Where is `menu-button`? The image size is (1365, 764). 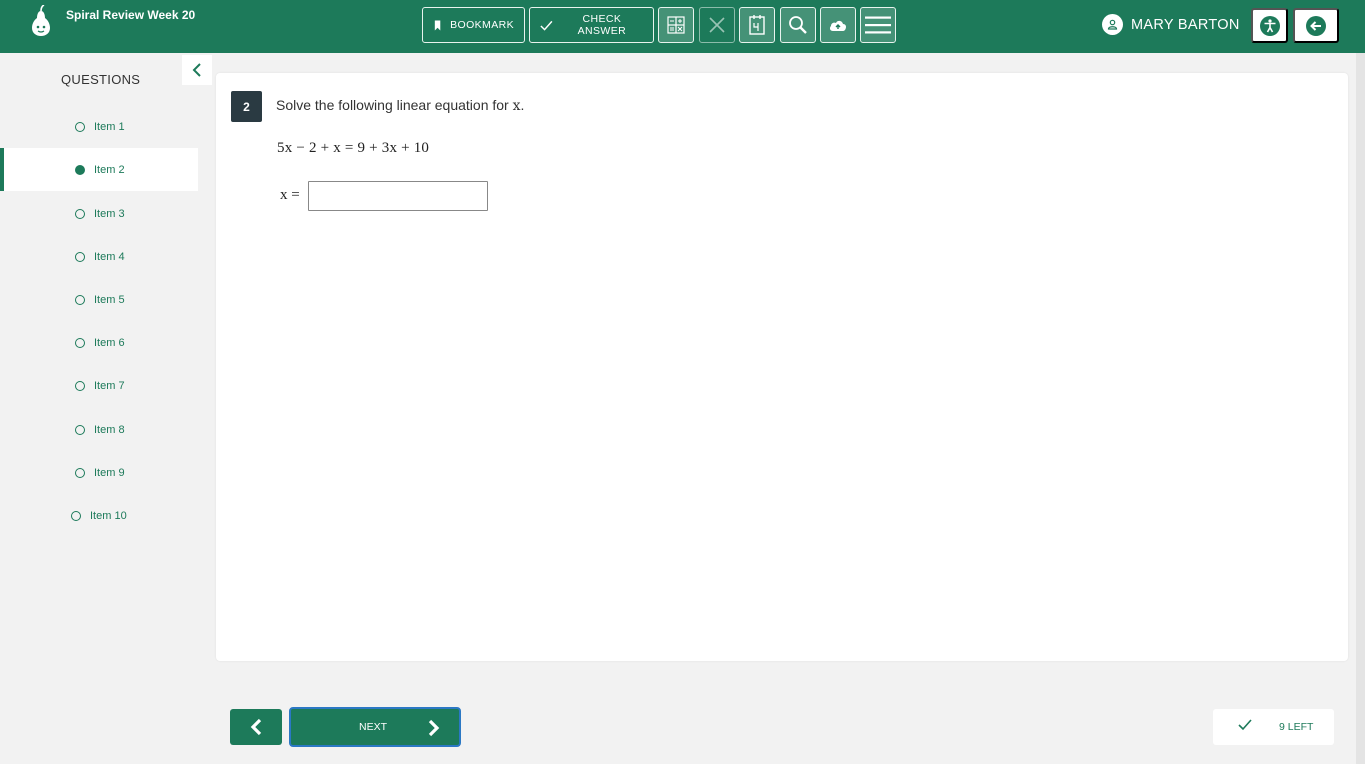 menu-button is located at coordinates (878, 25).